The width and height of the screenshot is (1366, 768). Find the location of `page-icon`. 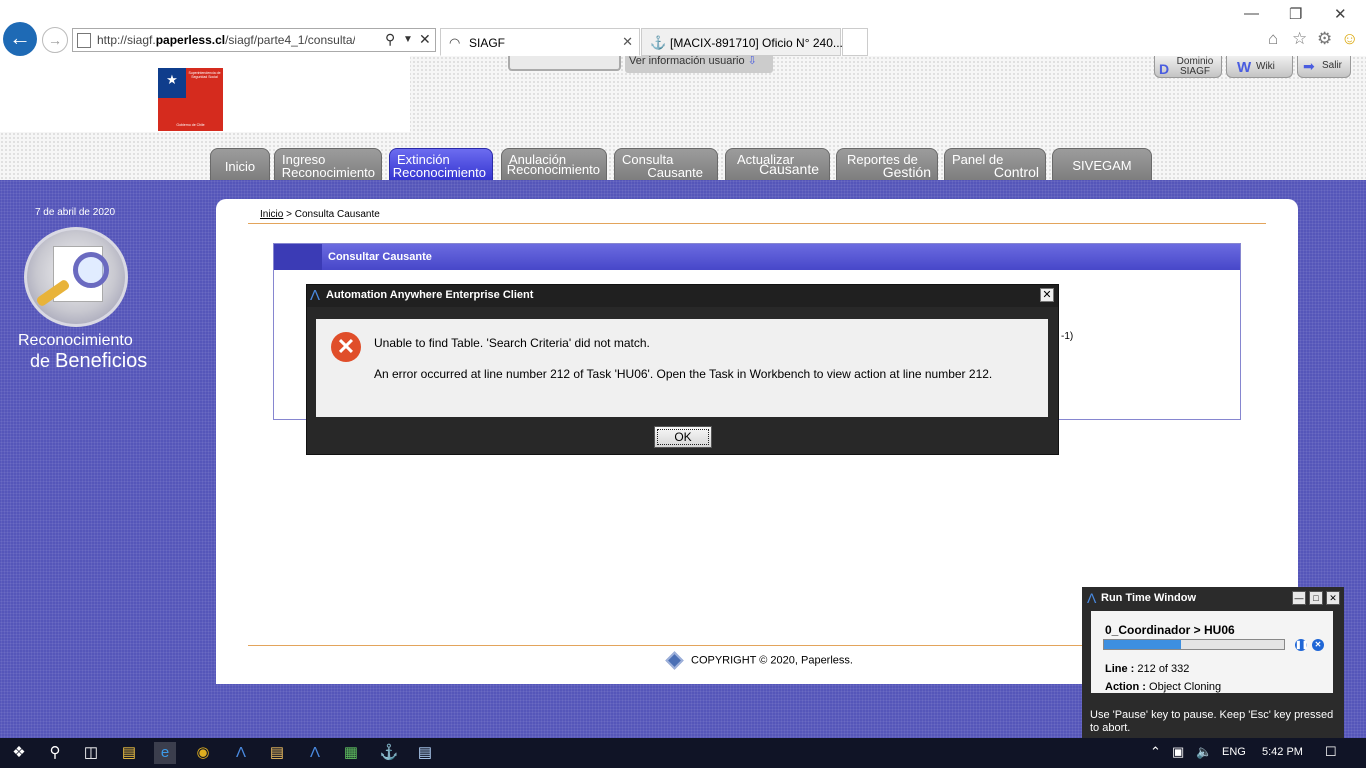

page-icon is located at coordinates (84, 40).